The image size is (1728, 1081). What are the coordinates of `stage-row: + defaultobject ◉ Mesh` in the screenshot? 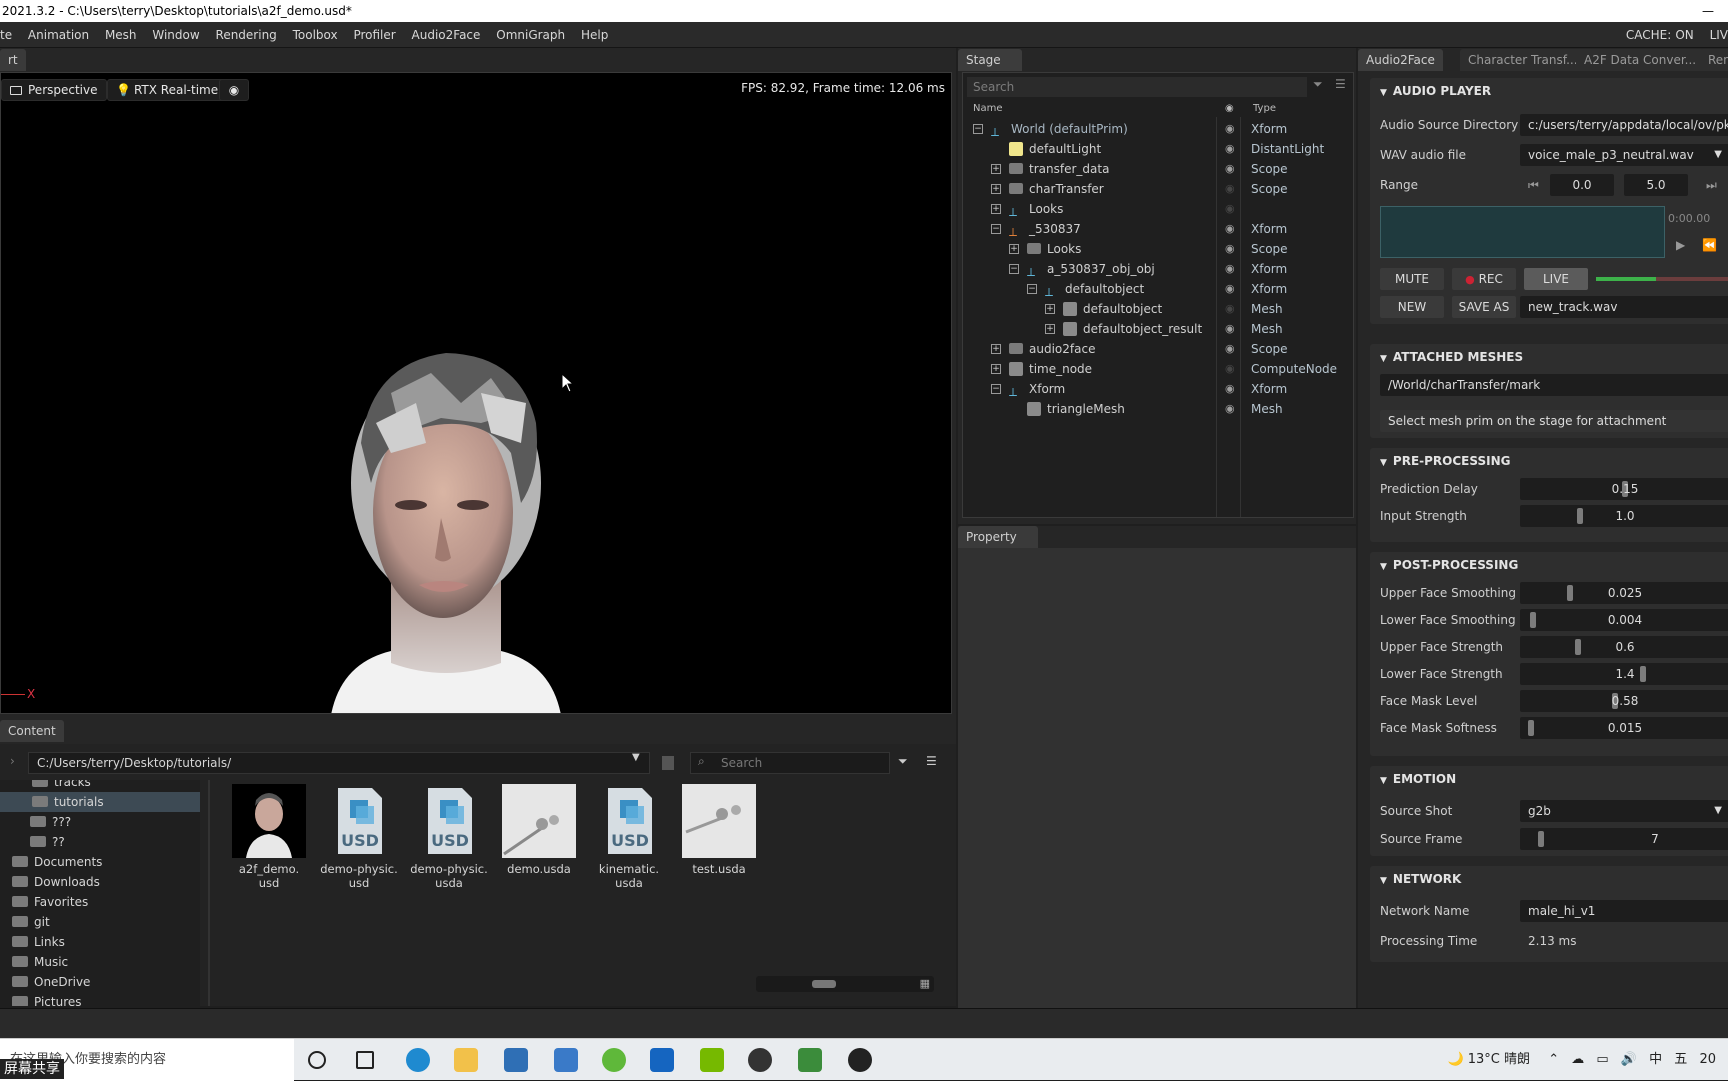 It's located at (1159, 309).